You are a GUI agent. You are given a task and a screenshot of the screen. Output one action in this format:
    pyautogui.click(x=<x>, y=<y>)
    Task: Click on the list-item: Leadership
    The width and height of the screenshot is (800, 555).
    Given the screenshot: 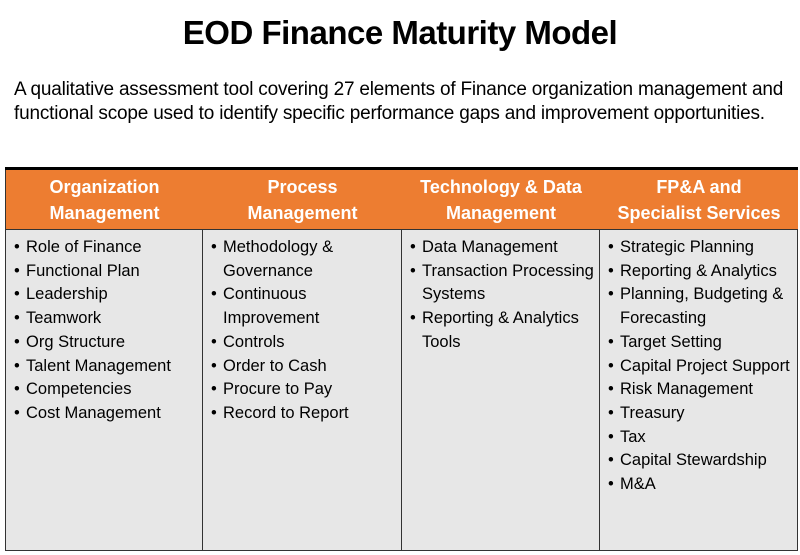 What is the action you would take?
    pyautogui.click(x=106, y=295)
    